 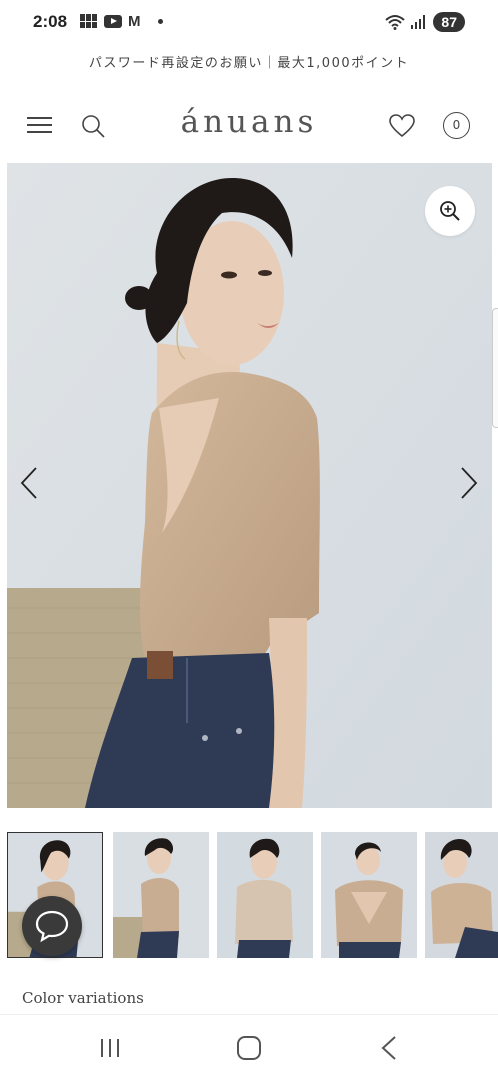 What do you see at coordinates (29, 483) in the screenshot?
I see `prev-image-arrow` at bounding box center [29, 483].